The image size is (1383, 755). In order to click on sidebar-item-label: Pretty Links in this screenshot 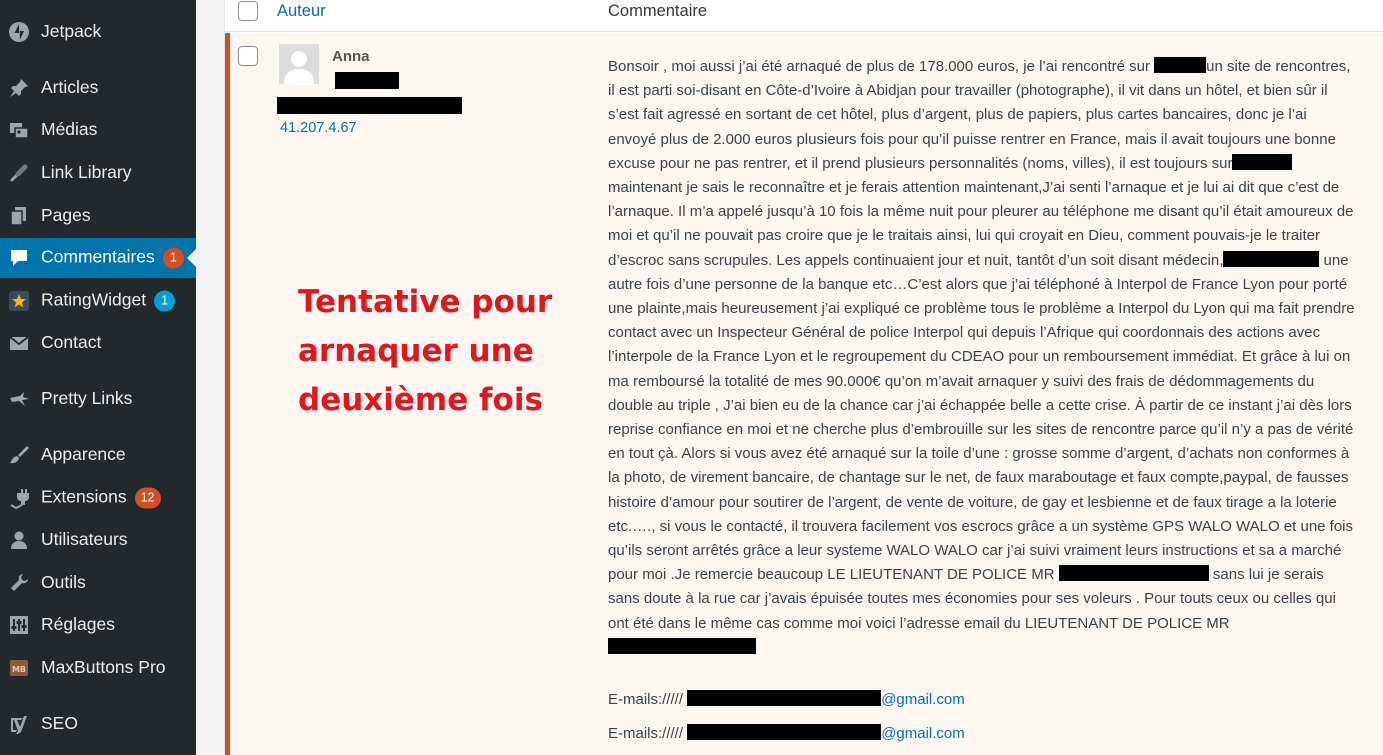, I will do `click(87, 398)`.